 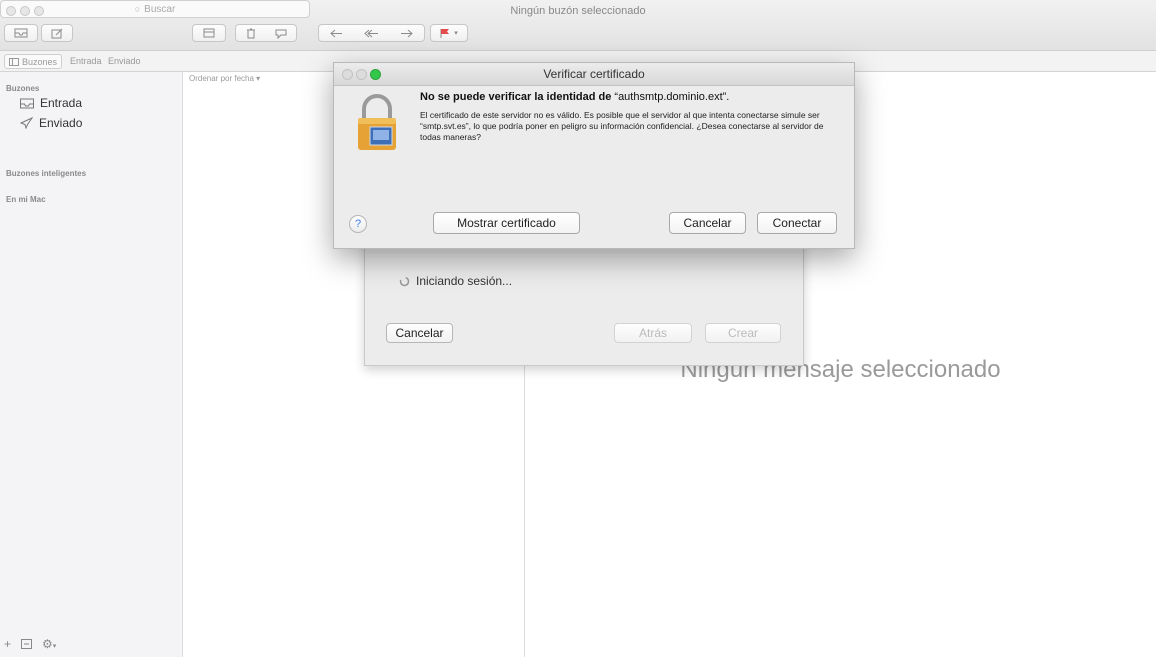 What do you see at coordinates (23, 88) in the screenshot?
I see `sidebar-section-mailboxes: Buzones` at bounding box center [23, 88].